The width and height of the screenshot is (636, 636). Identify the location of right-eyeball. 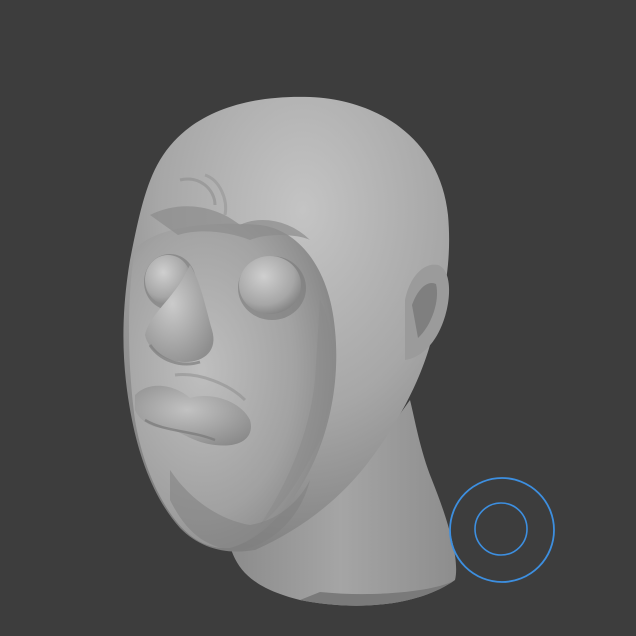
(270, 285).